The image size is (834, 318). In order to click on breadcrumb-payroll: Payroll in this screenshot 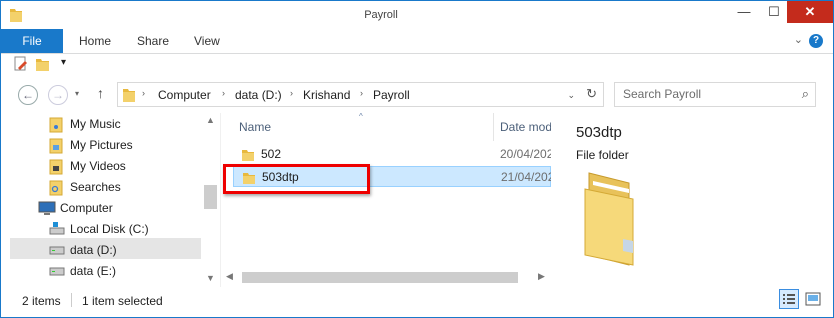, I will do `click(391, 95)`.